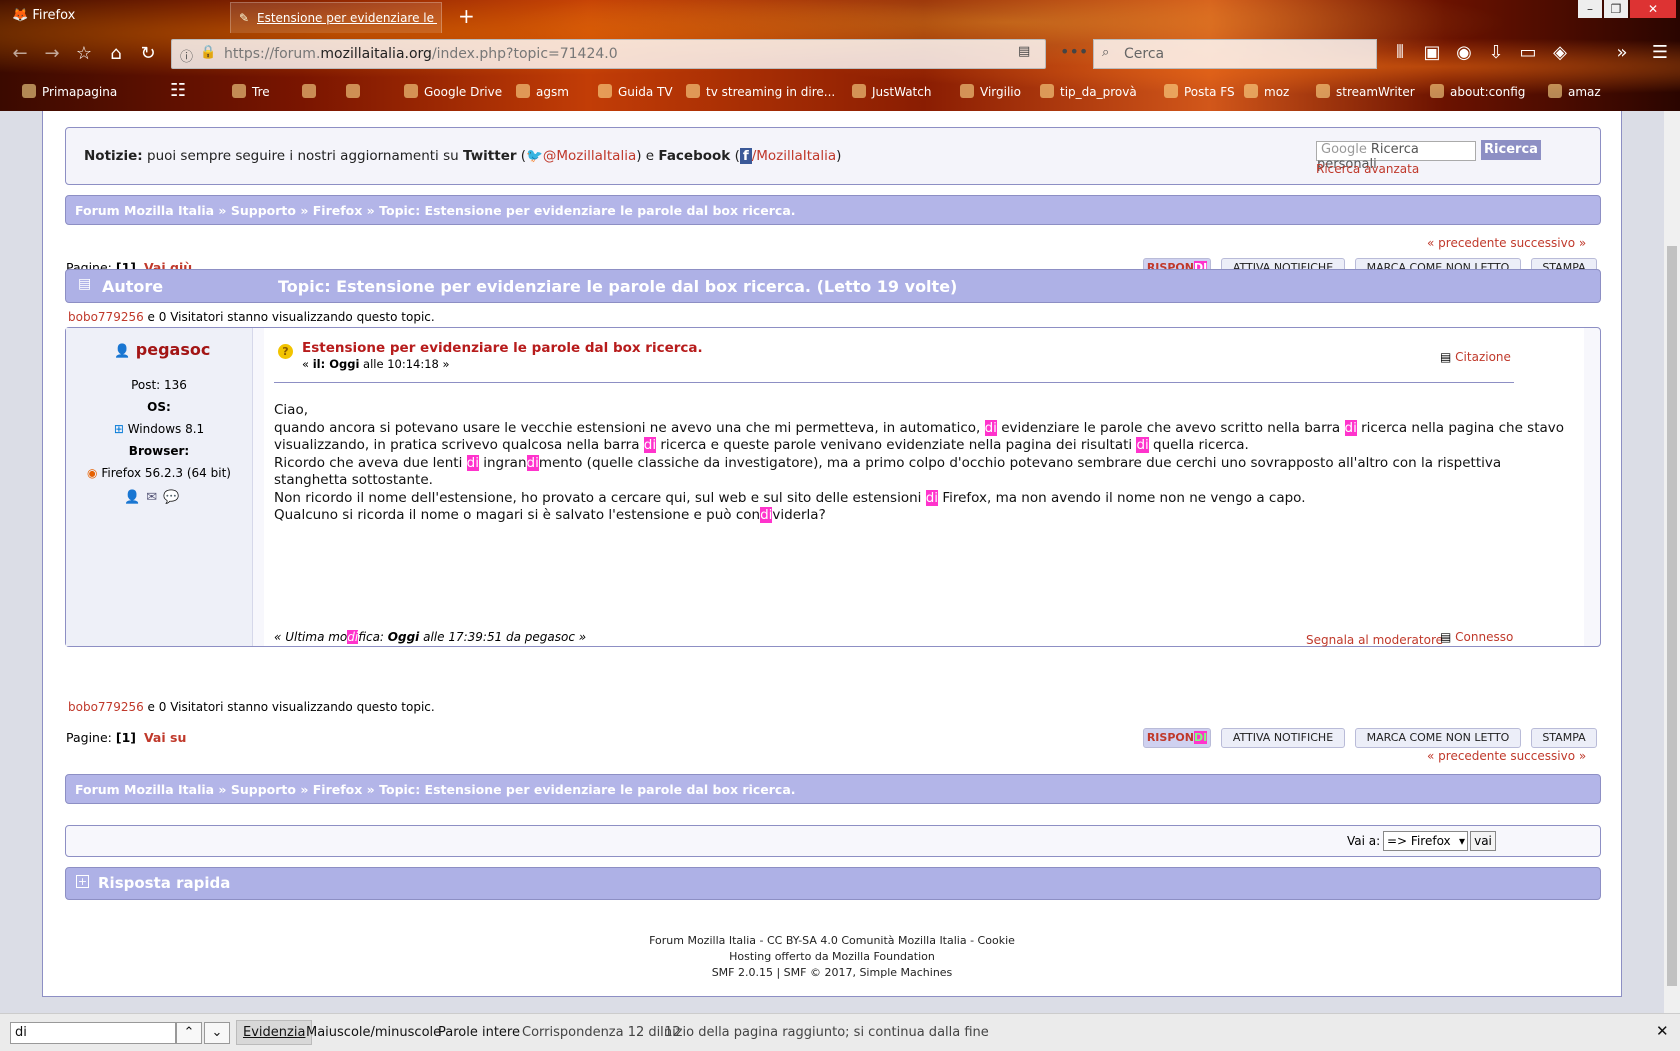 The width and height of the screenshot is (1680, 1051). Describe the element at coordinates (373, 1032) in the screenshot. I see `match-case-toggle: Maiuscole/minuscole` at that location.